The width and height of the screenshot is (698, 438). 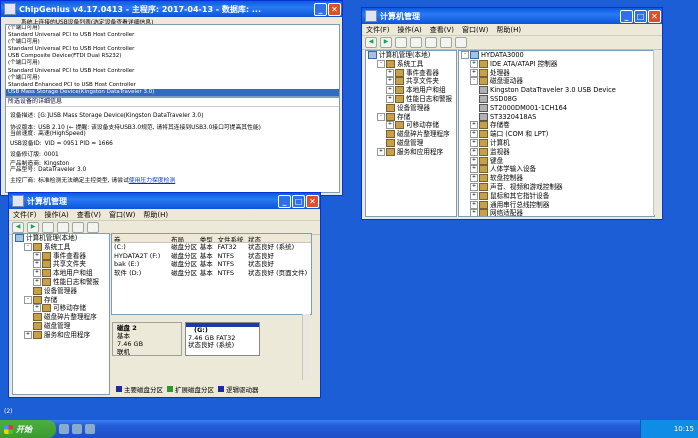 What do you see at coordinates (411, 108) in the screenshot?
I see `devmgr-left-tree-item: 设备管理器` at bounding box center [411, 108].